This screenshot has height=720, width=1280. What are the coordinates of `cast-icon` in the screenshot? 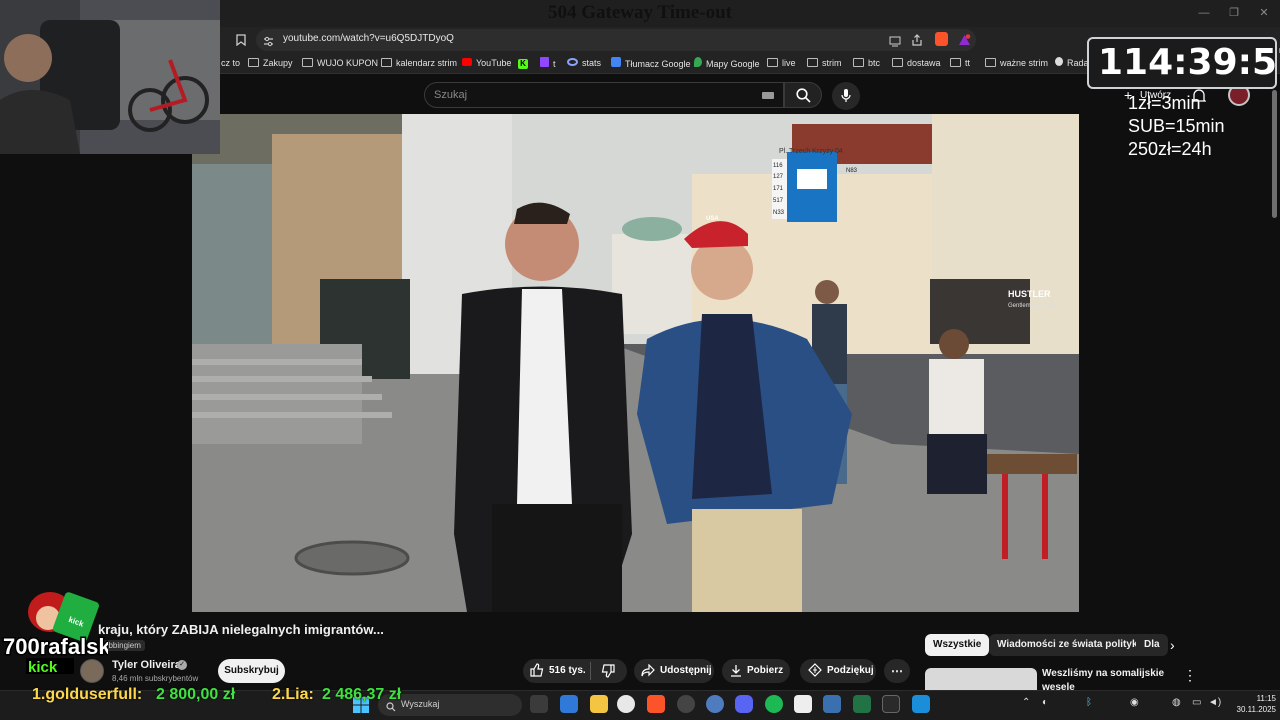 It's located at (895, 43).